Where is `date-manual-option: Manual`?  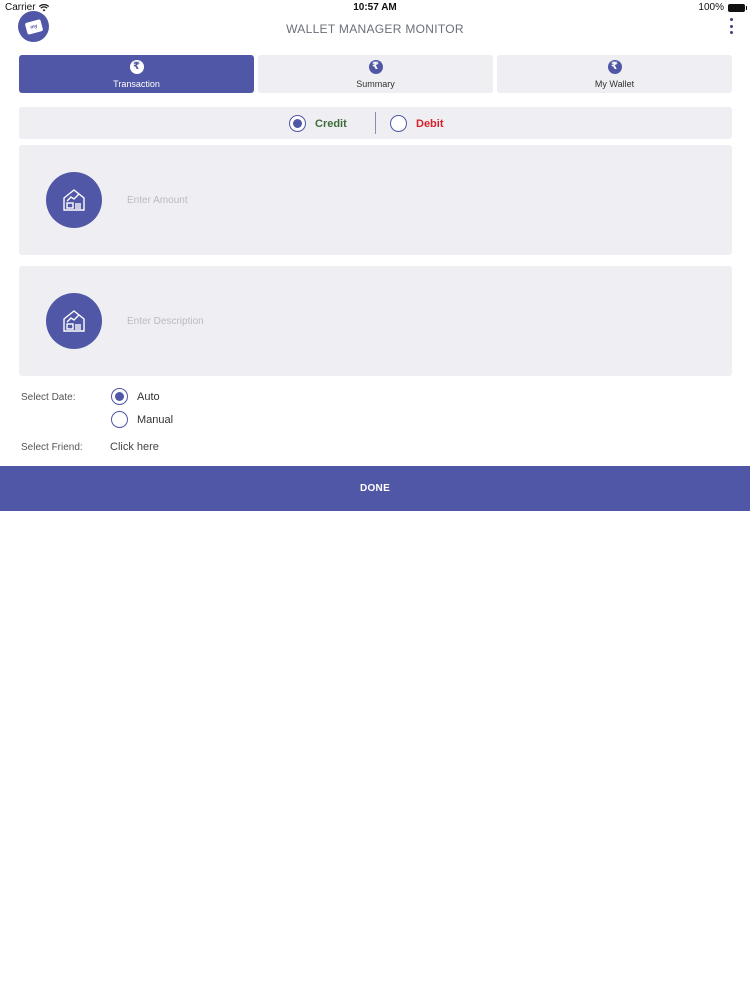
date-manual-option: Manual is located at coordinates (142, 419).